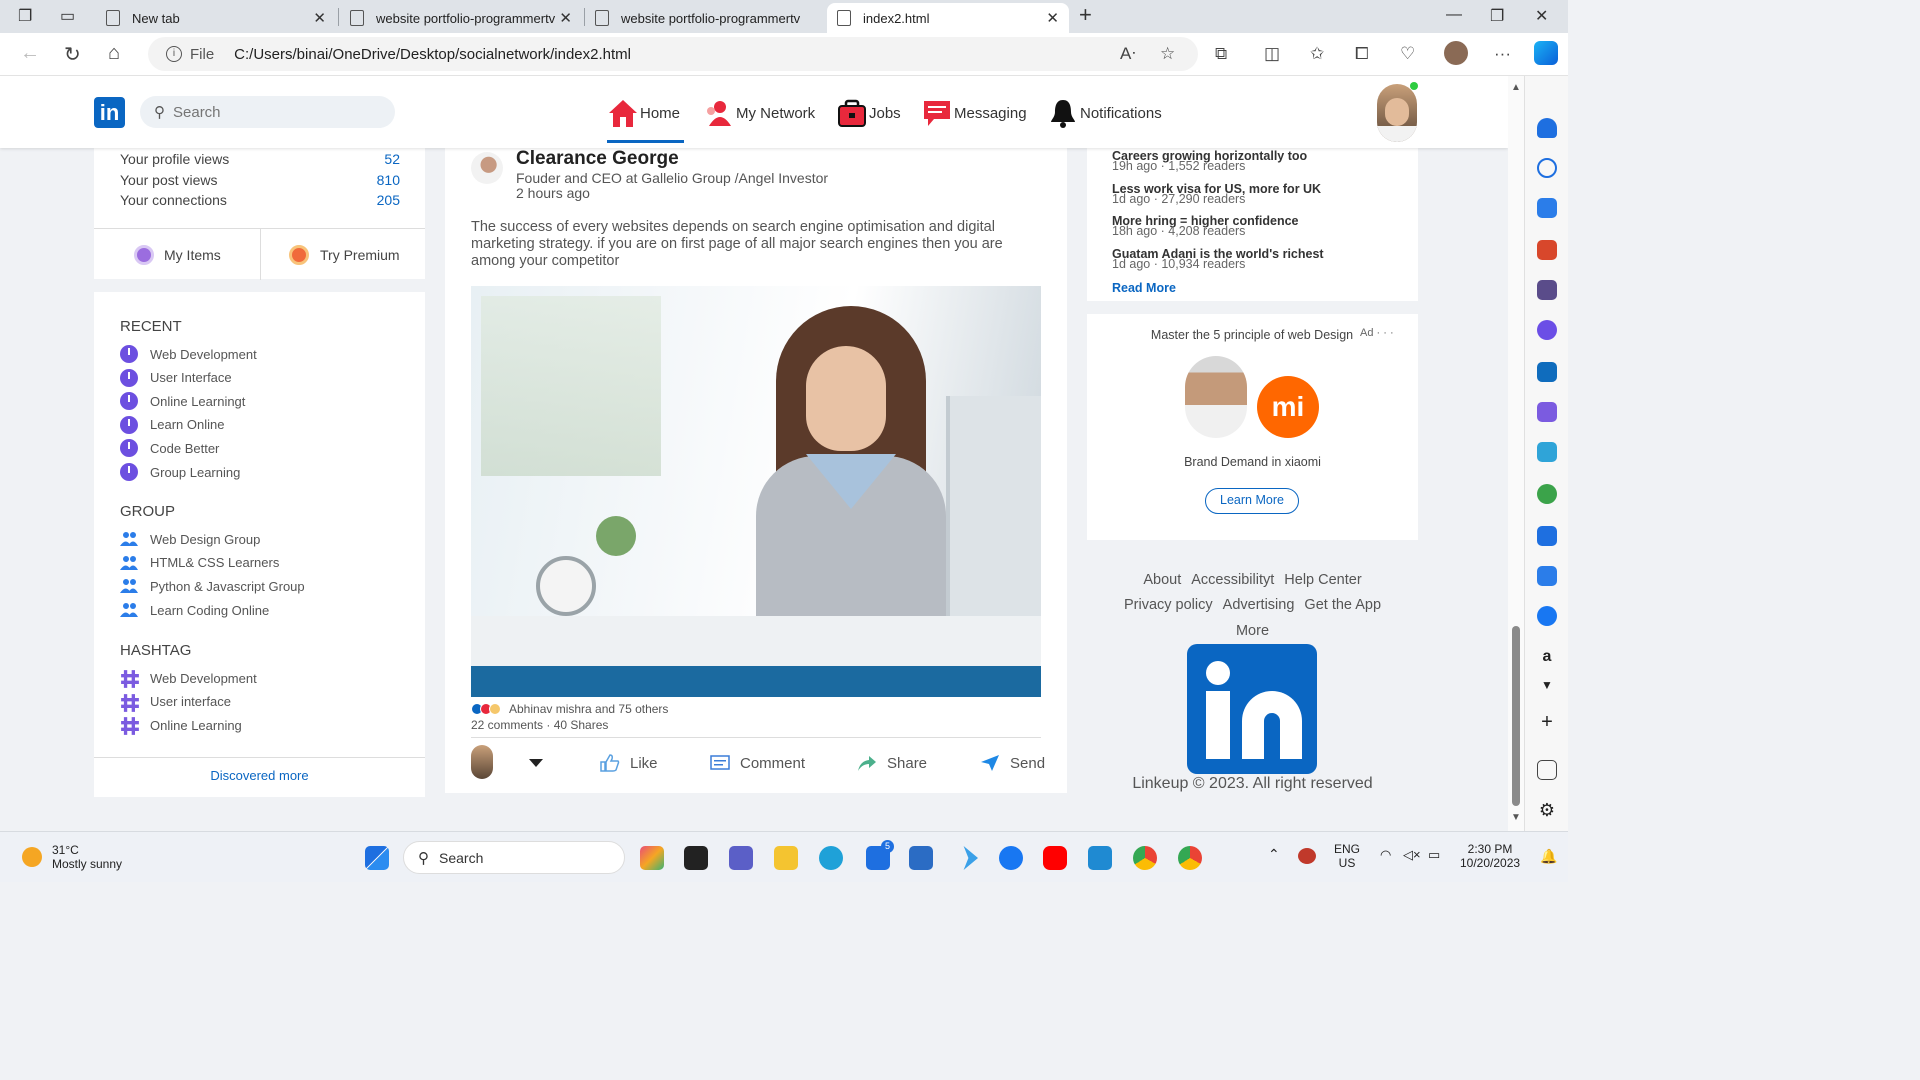 This screenshot has width=1920, height=1080. I want to click on like-button: Like, so click(629, 763).